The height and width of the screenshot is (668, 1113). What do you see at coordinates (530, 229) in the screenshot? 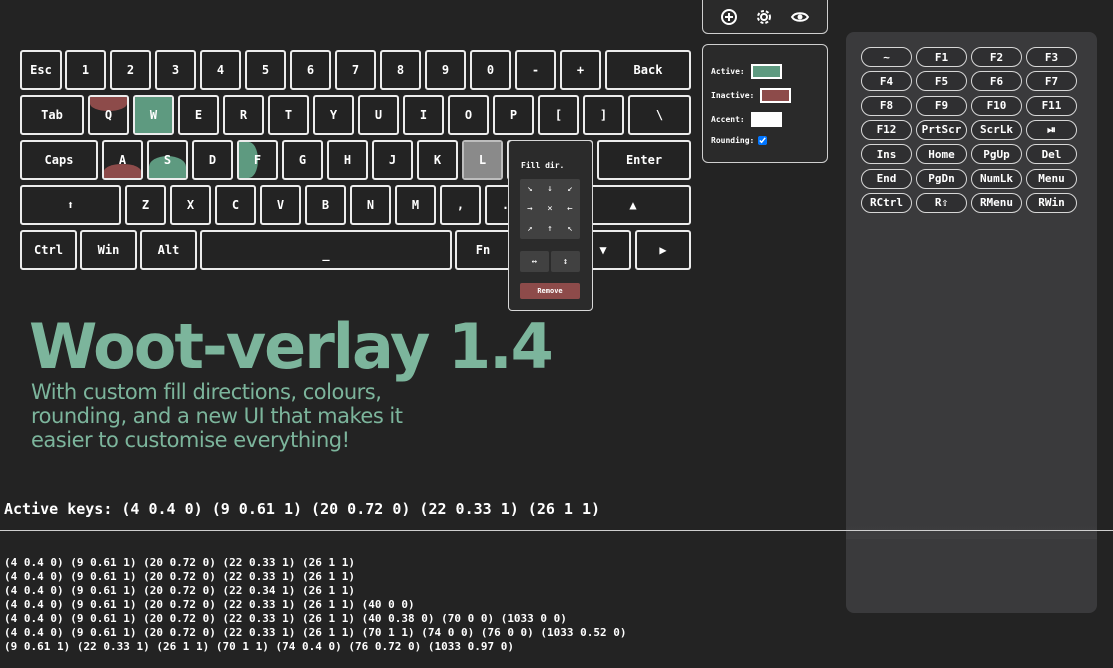
I see `direction-button: ↗` at bounding box center [530, 229].